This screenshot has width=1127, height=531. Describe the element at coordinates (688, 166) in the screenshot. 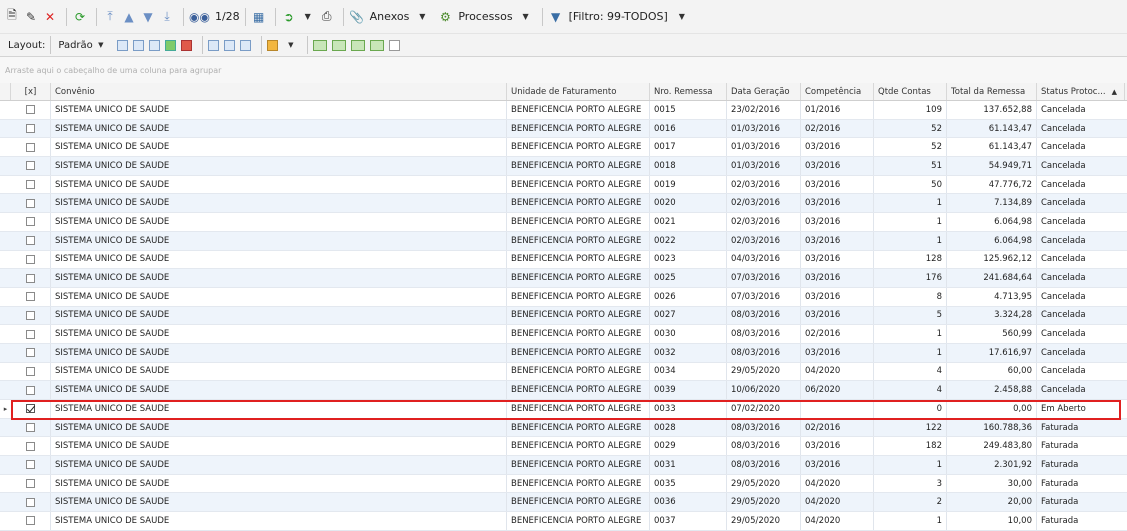

I see `cell-remessa: 0018` at that location.